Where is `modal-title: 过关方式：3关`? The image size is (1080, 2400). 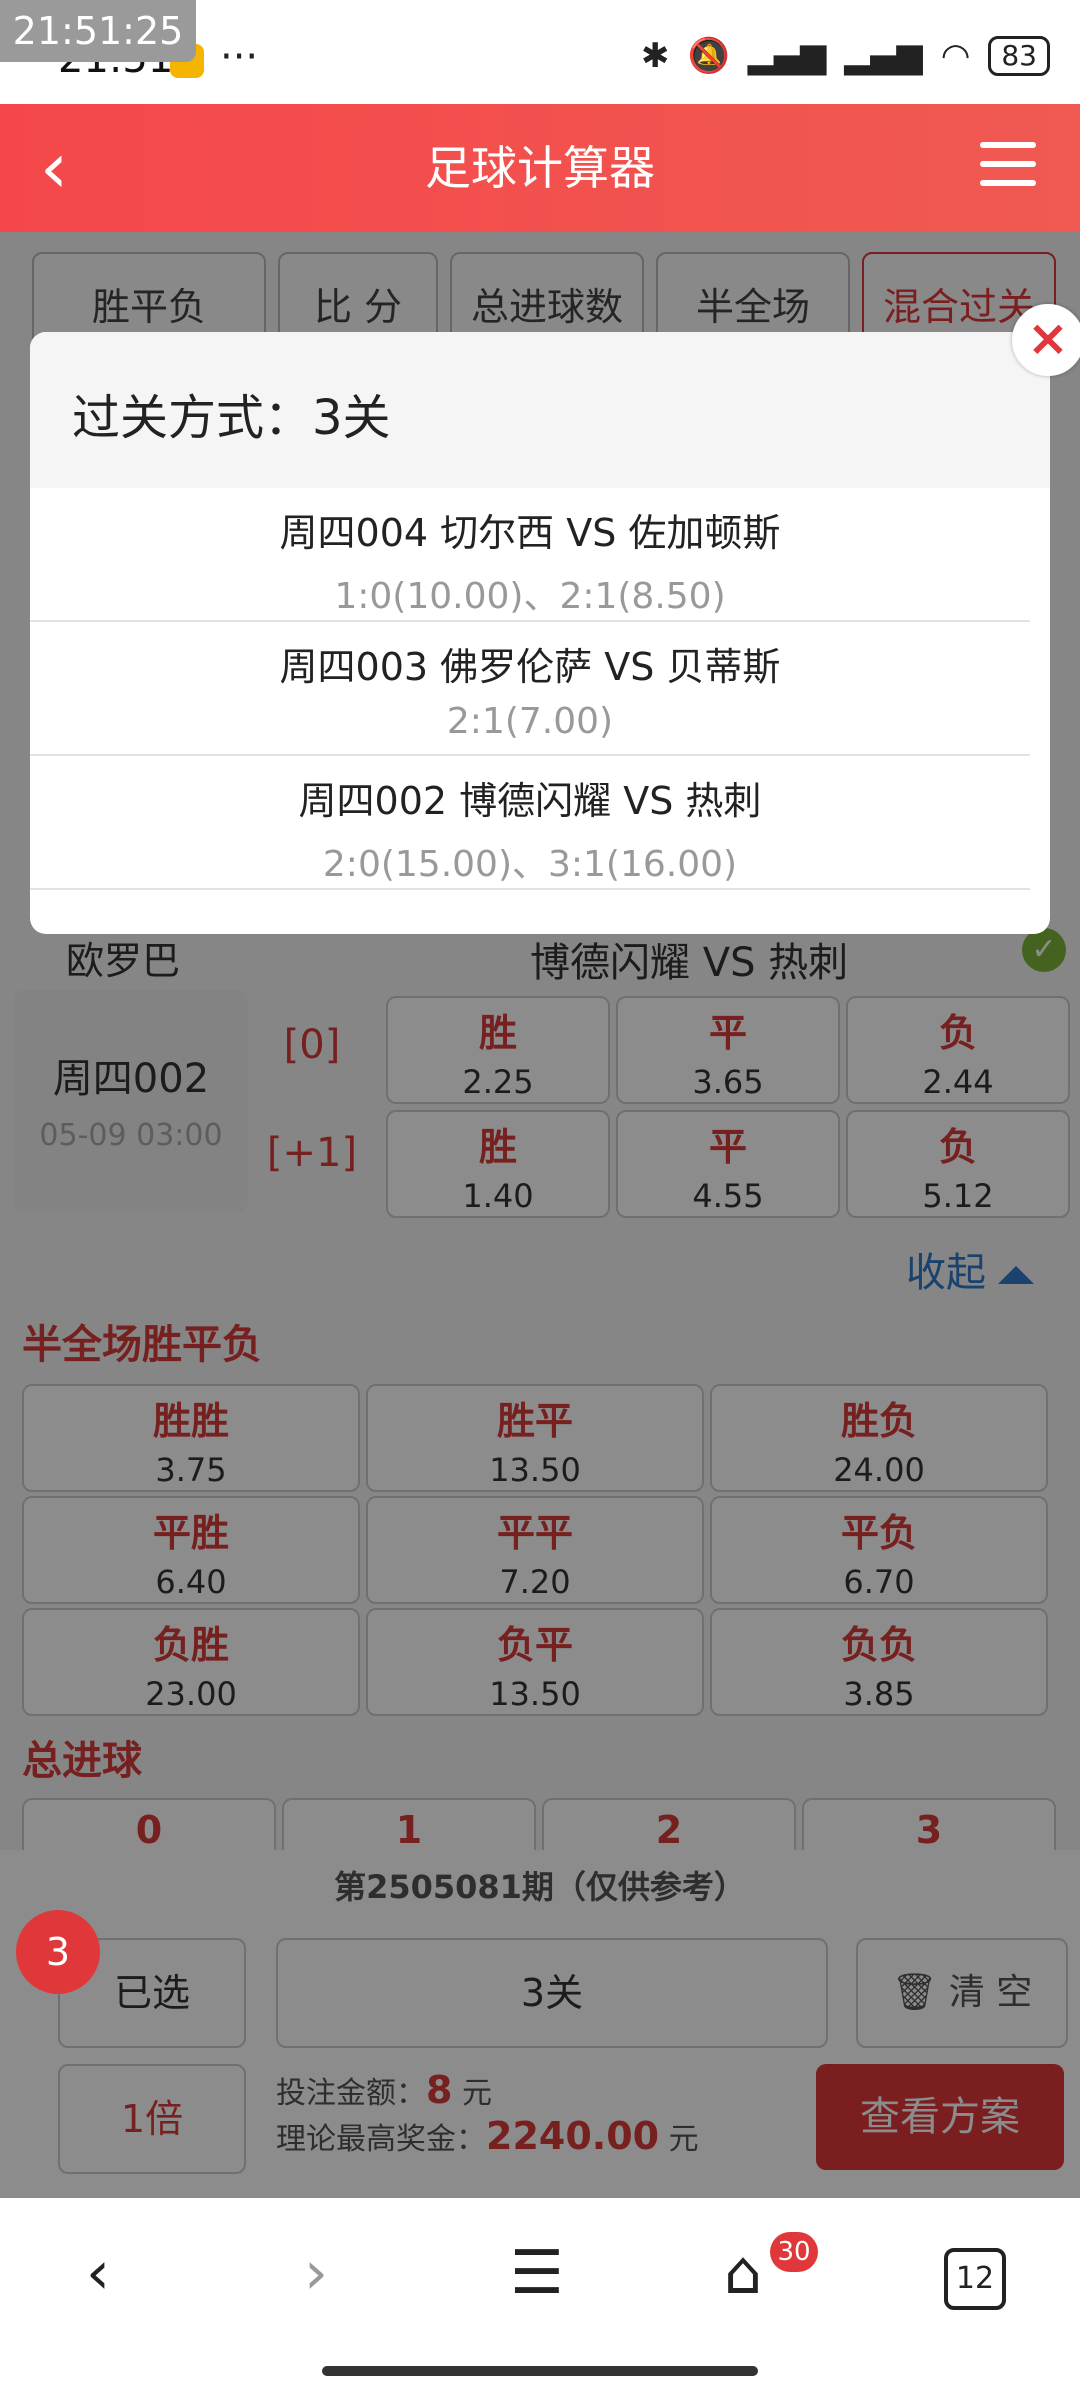
modal-title: 过关方式：3关 is located at coordinates (231, 418).